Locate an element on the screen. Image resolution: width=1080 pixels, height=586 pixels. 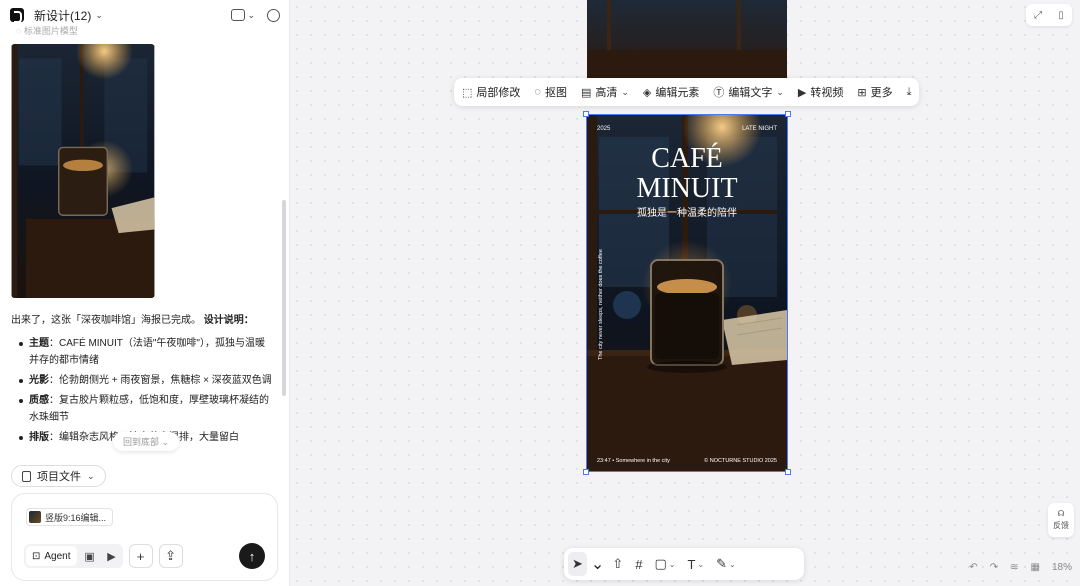
cursor-icon: ➤ is located at coordinates (577, 563).